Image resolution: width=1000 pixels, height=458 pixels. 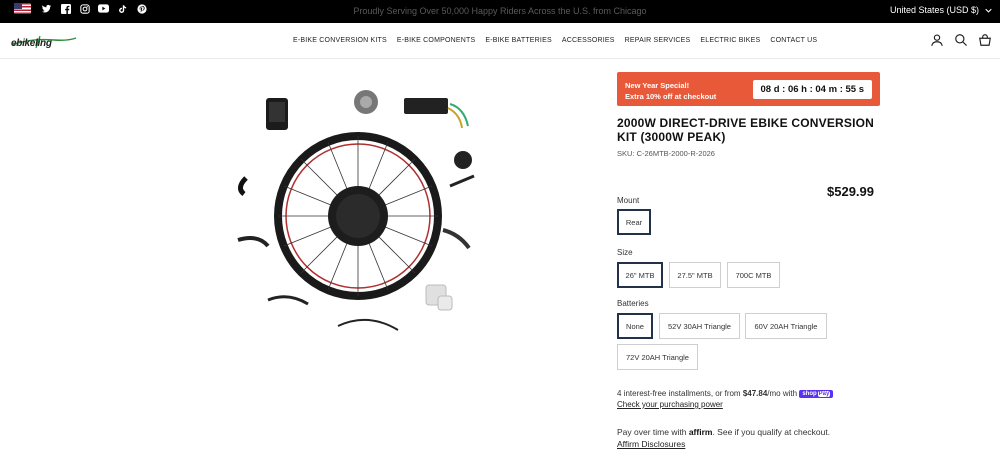 What do you see at coordinates (640, 275) in the screenshot?
I see `size-option-26-mtb: 26" MTB` at bounding box center [640, 275].